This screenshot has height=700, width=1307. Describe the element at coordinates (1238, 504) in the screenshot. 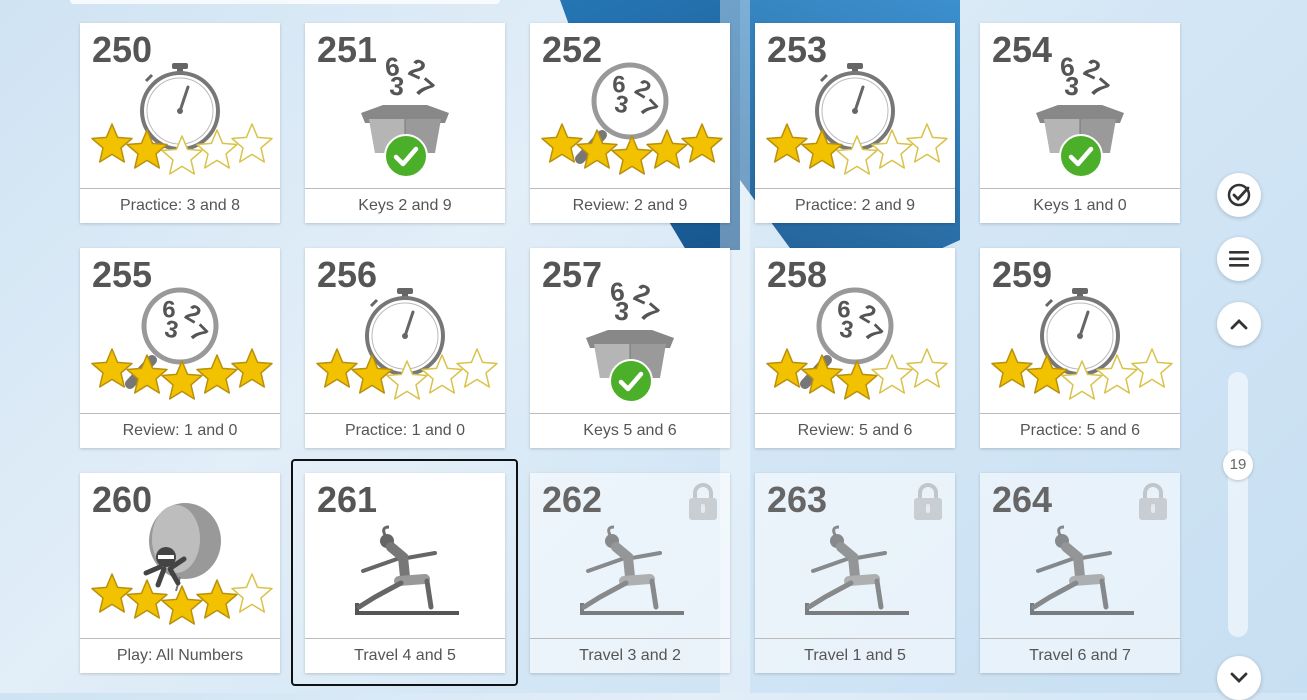

I see `scroll-track` at that location.